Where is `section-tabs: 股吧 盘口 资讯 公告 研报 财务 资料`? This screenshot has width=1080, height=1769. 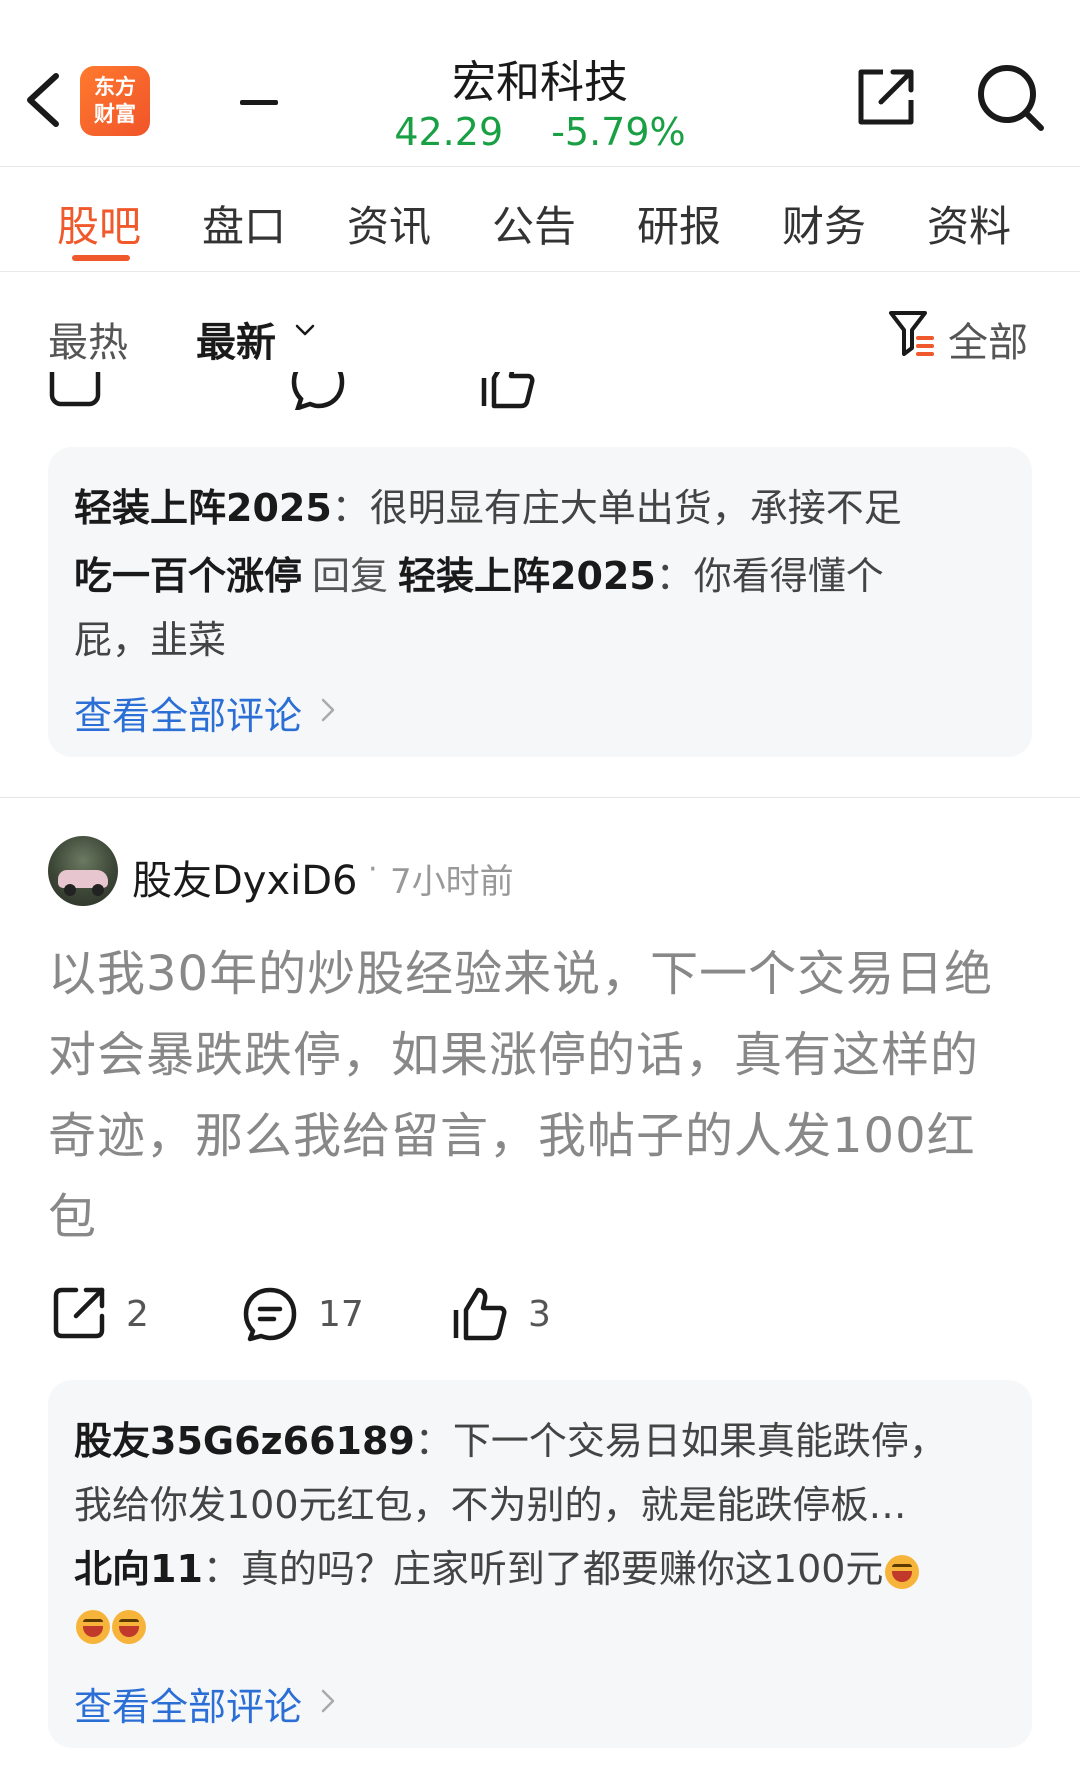
section-tabs: 股吧 盘口 资讯 公告 研报 财务 资料 is located at coordinates (540, 219).